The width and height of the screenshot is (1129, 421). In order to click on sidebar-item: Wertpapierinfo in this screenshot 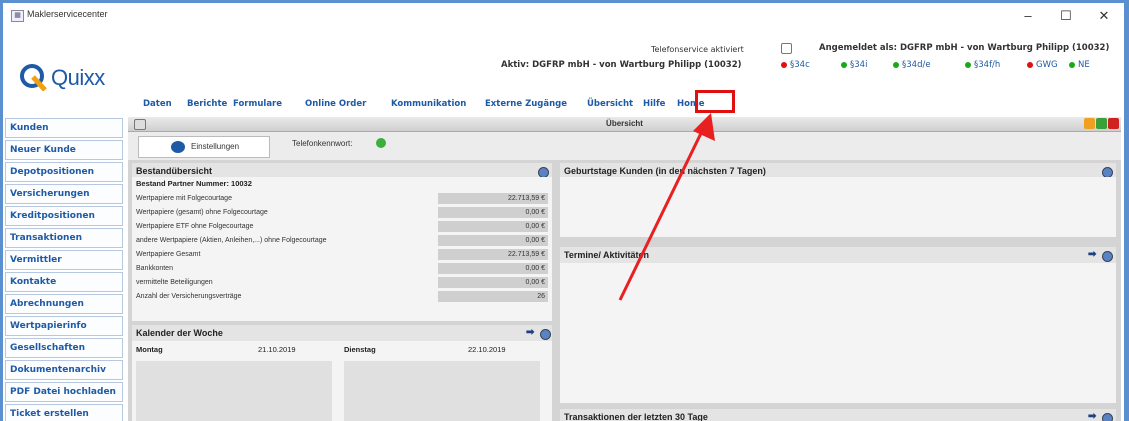, I will do `click(64, 326)`.